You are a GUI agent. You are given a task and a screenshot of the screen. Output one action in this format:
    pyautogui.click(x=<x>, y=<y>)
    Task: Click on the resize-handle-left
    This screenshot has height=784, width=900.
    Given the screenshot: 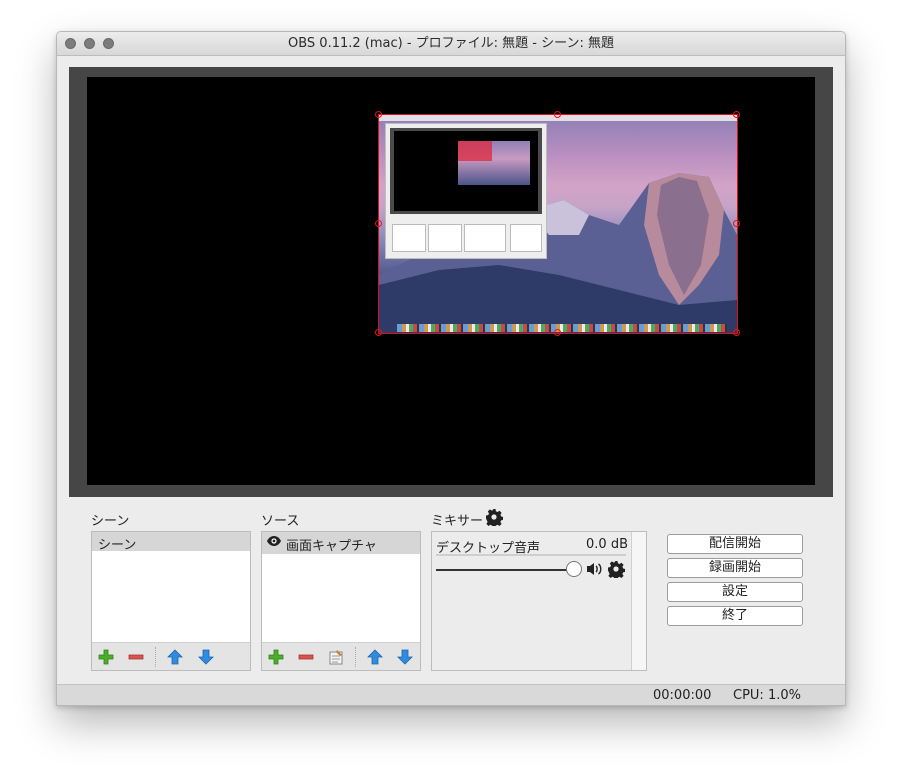 What is the action you would take?
    pyautogui.click(x=378, y=223)
    